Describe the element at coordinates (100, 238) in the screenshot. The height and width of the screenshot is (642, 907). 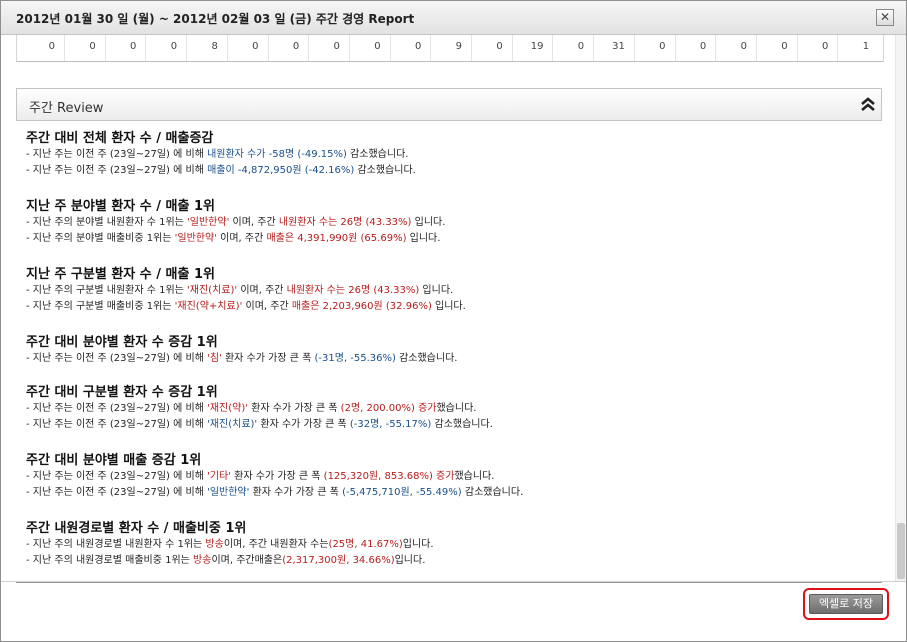
I see `line-text: - 지난 주의 분야별 매출비중 1위는` at that location.